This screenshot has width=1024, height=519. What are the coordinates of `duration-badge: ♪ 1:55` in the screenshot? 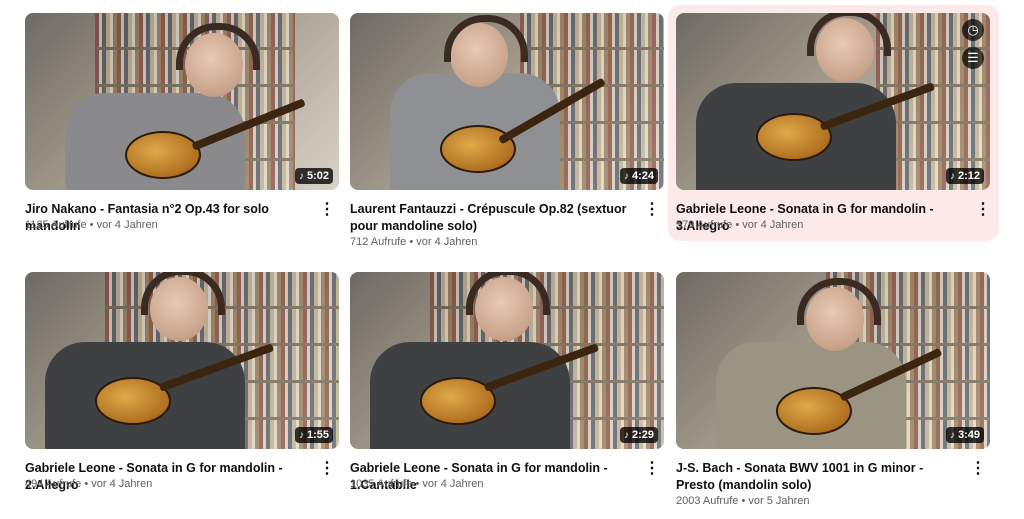 It's located at (313, 435).